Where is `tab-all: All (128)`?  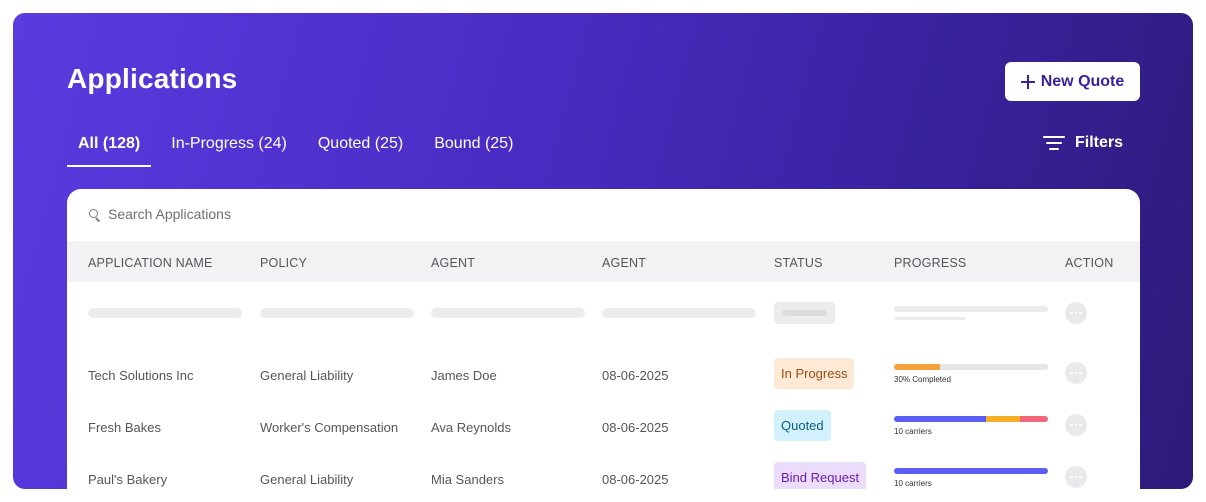 tab-all: All (128) is located at coordinates (109, 149).